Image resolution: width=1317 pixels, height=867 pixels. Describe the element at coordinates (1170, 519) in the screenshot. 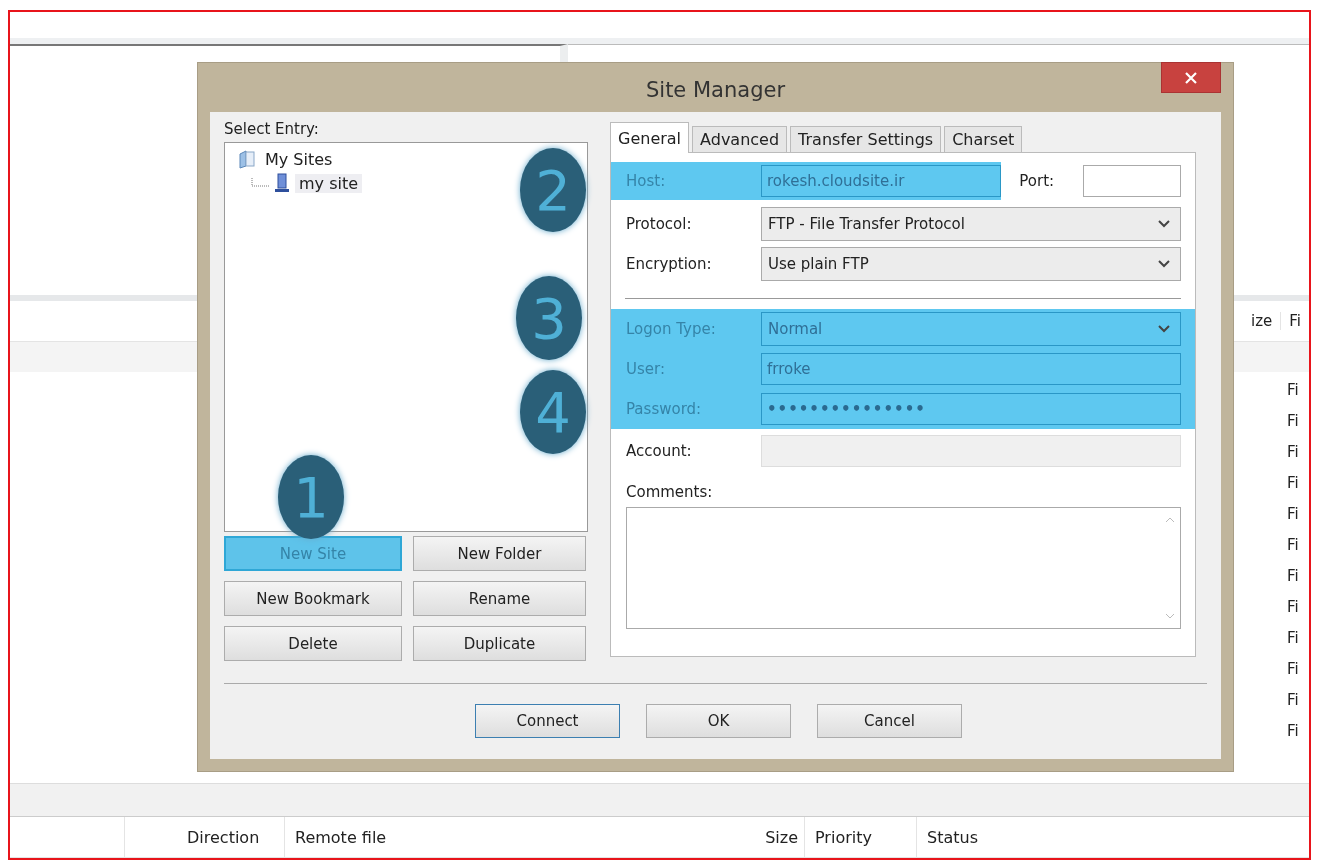

I see `scroll-up-icon` at that location.